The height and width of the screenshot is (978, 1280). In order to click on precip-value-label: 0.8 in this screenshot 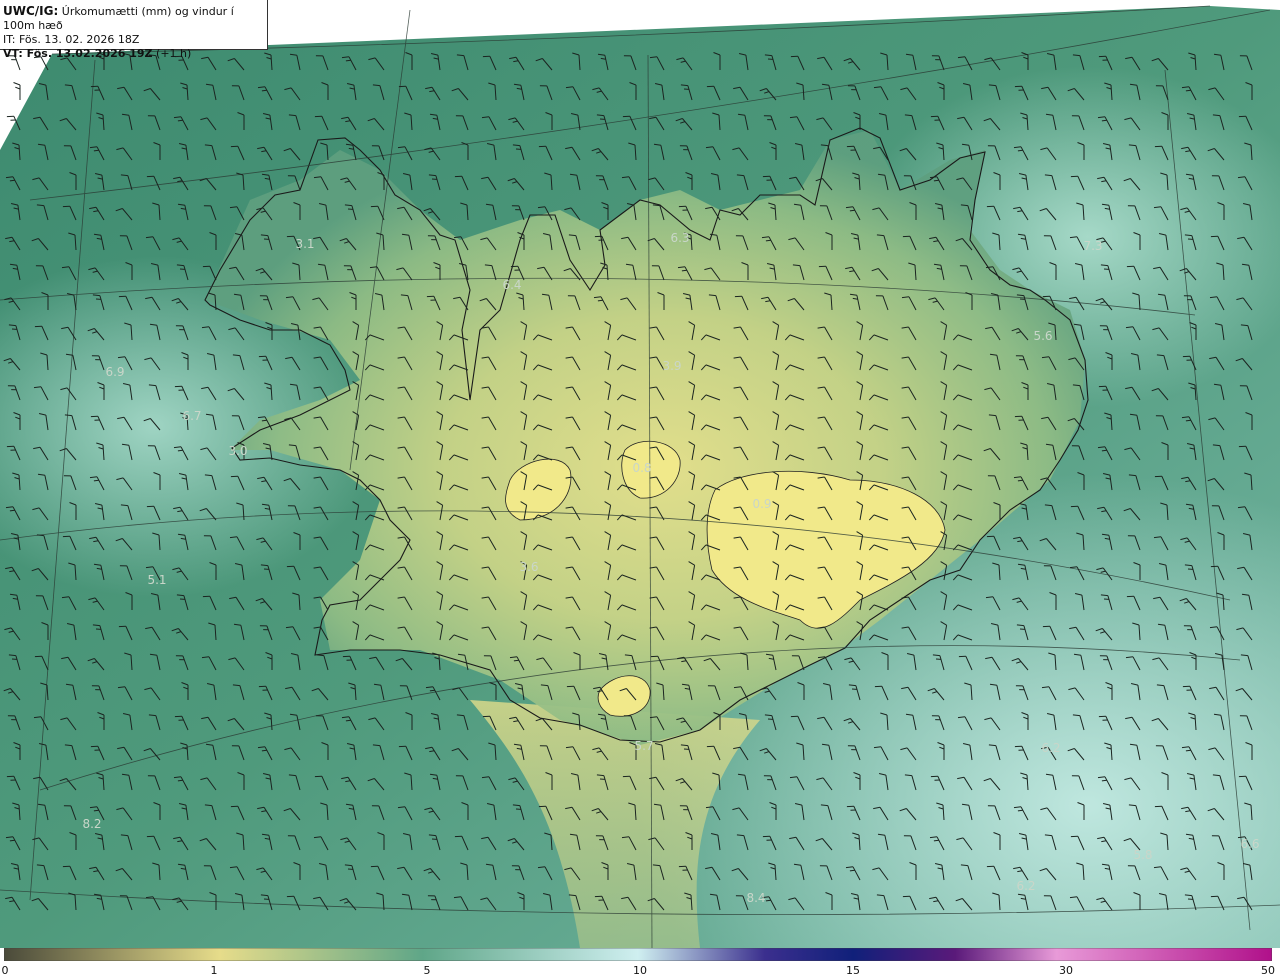, I will do `click(641, 468)`.